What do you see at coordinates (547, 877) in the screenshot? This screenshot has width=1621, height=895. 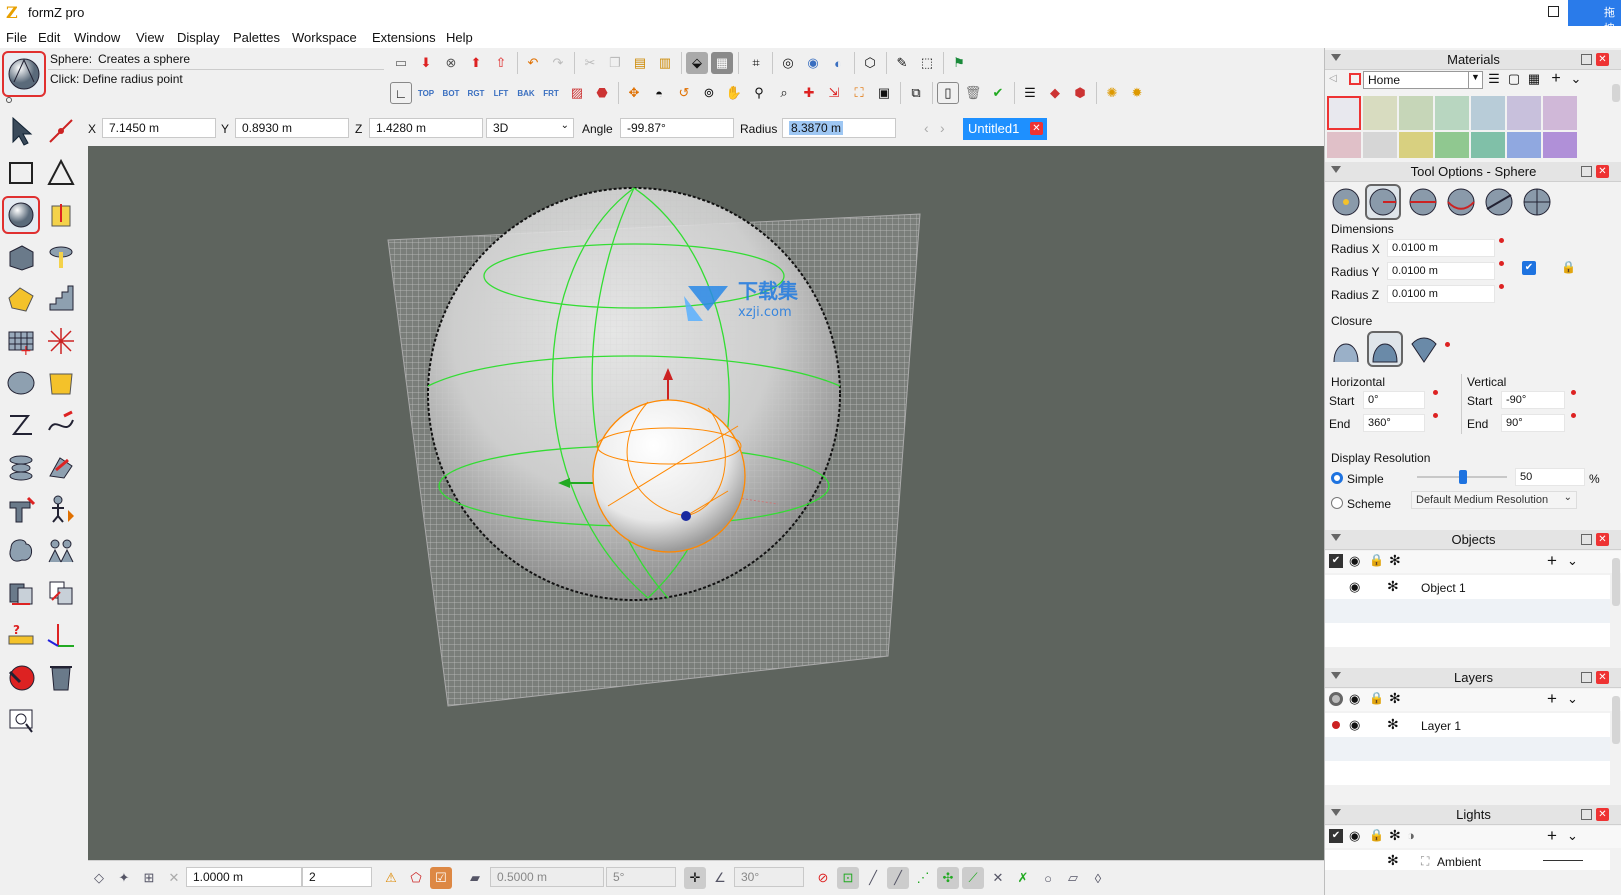 I see `snap-distance-field: 0.5000 m` at bounding box center [547, 877].